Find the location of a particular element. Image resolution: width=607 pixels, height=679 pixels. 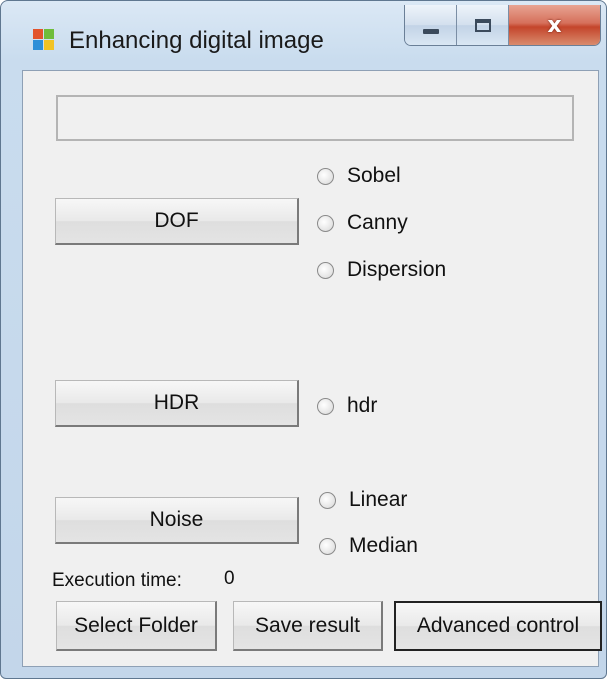

radio-label: Median is located at coordinates (383, 545).